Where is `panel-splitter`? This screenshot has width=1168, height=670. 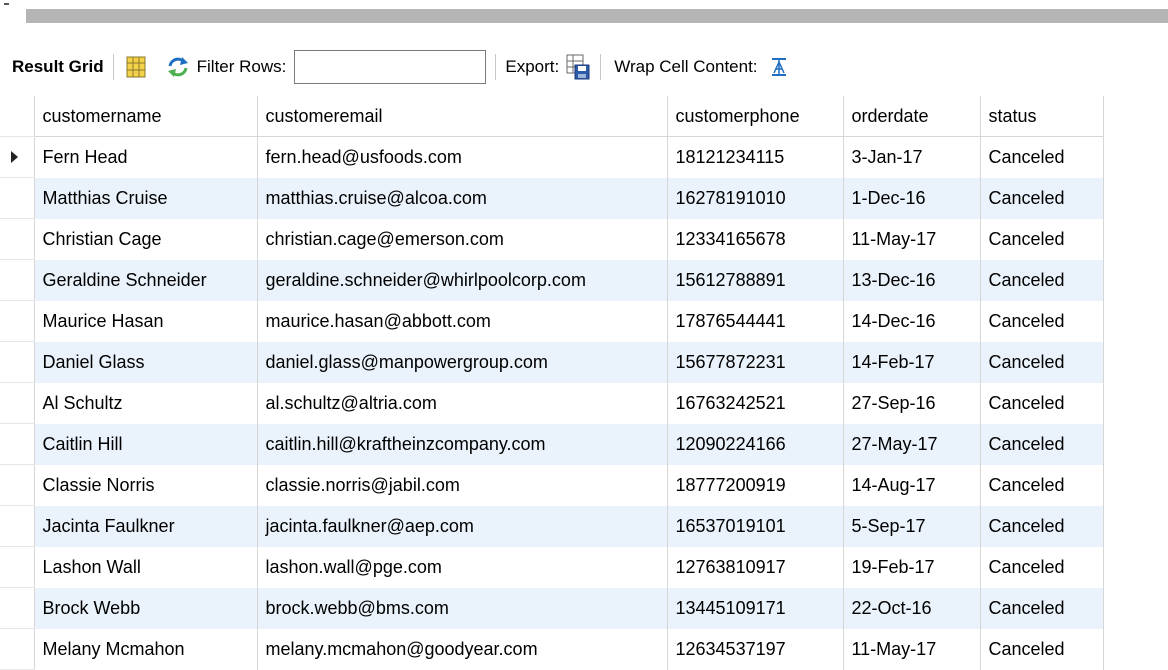 panel-splitter is located at coordinates (597, 16).